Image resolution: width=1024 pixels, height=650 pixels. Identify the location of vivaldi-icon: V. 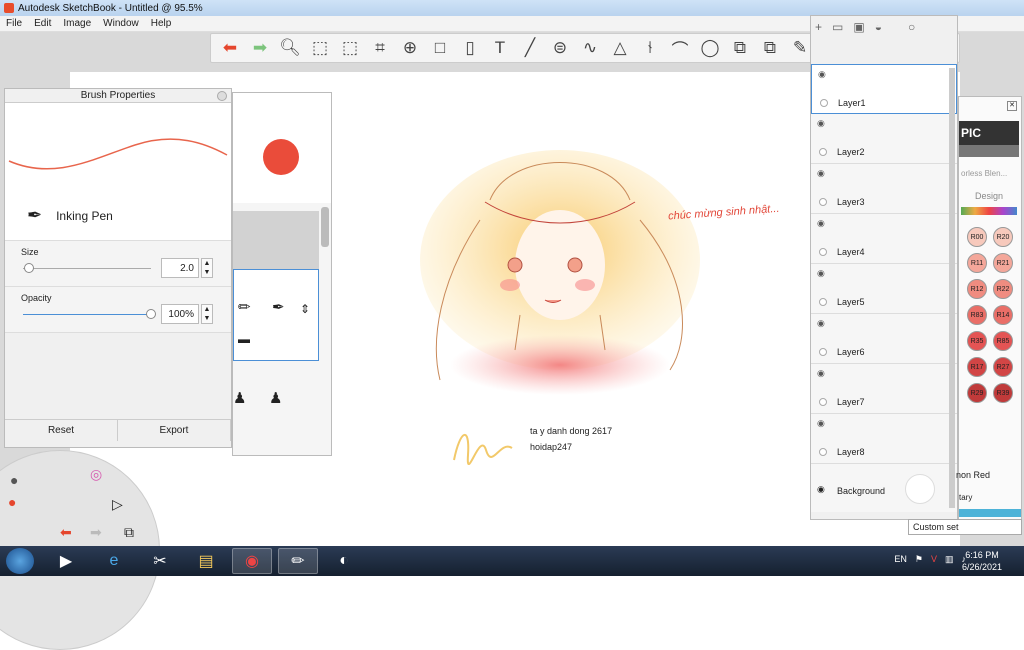
(934, 559).